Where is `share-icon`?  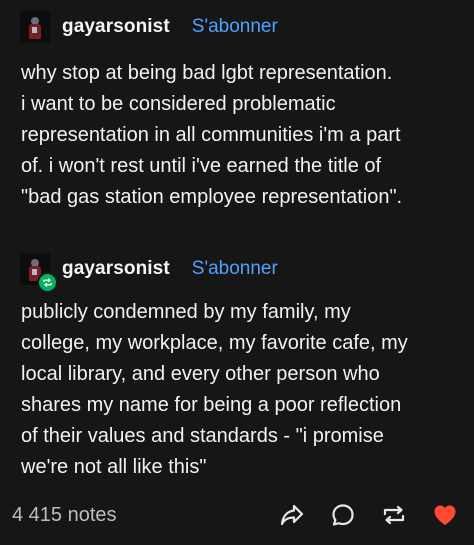 share-icon is located at coordinates (292, 515).